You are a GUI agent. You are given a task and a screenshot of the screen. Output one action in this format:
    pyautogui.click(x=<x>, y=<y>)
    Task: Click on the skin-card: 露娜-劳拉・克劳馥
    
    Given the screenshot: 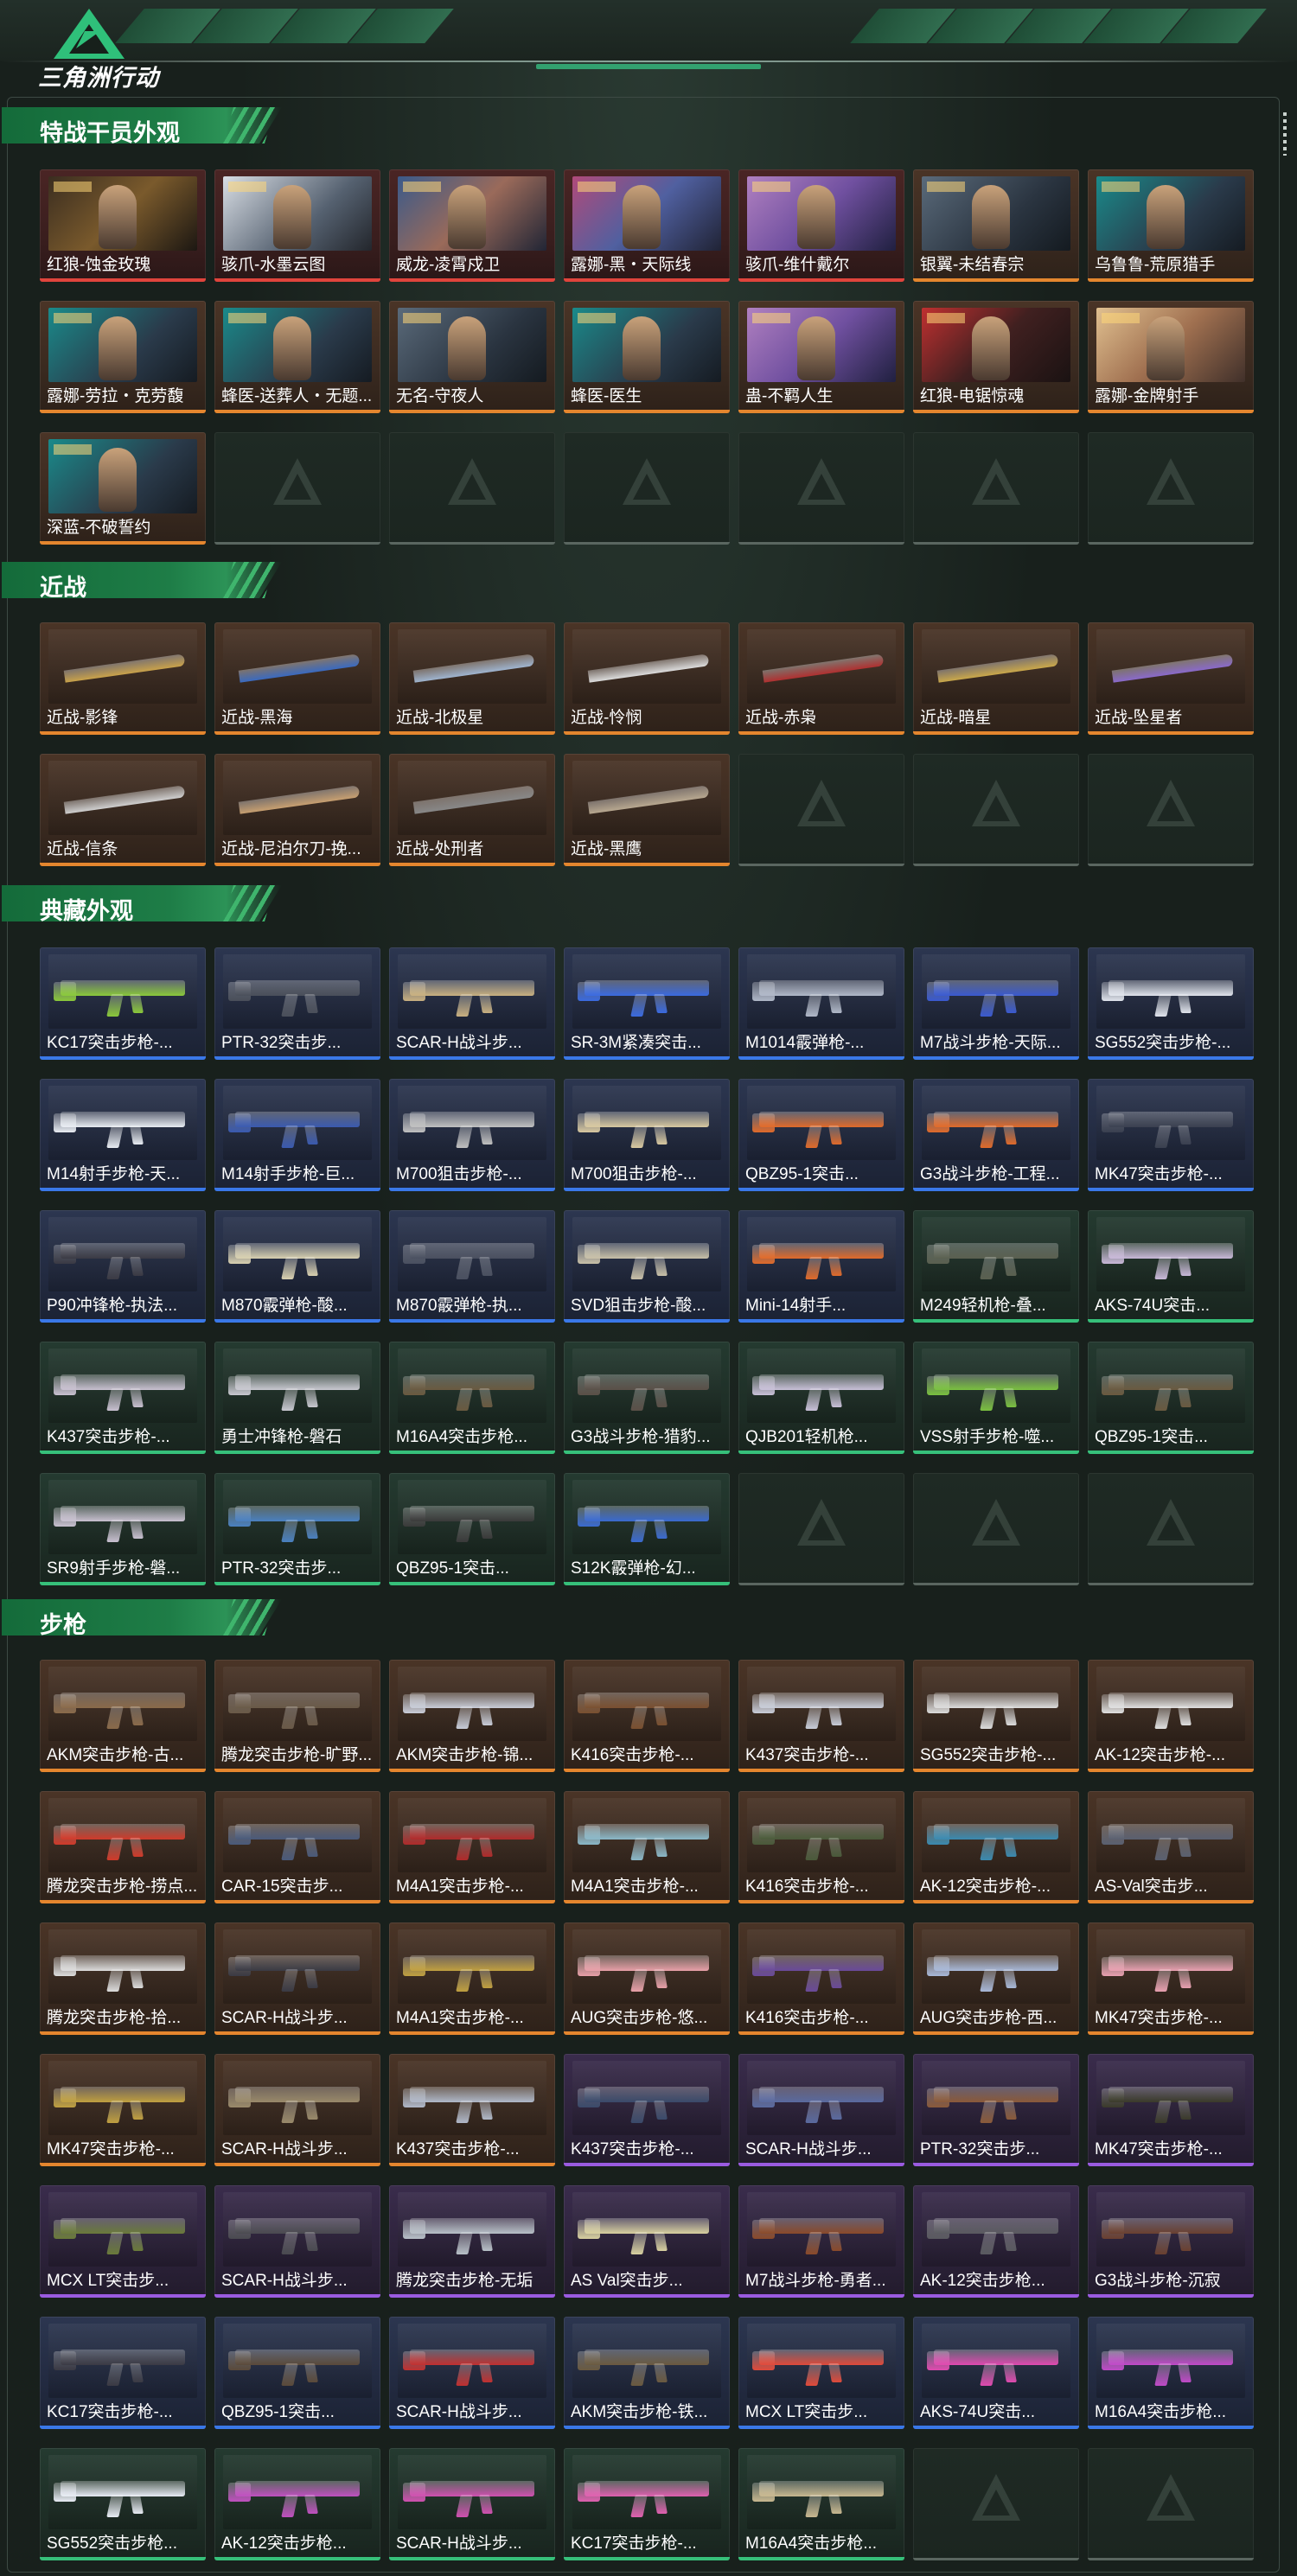 What is the action you would take?
    pyautogui.click(x=123, y=357)
    